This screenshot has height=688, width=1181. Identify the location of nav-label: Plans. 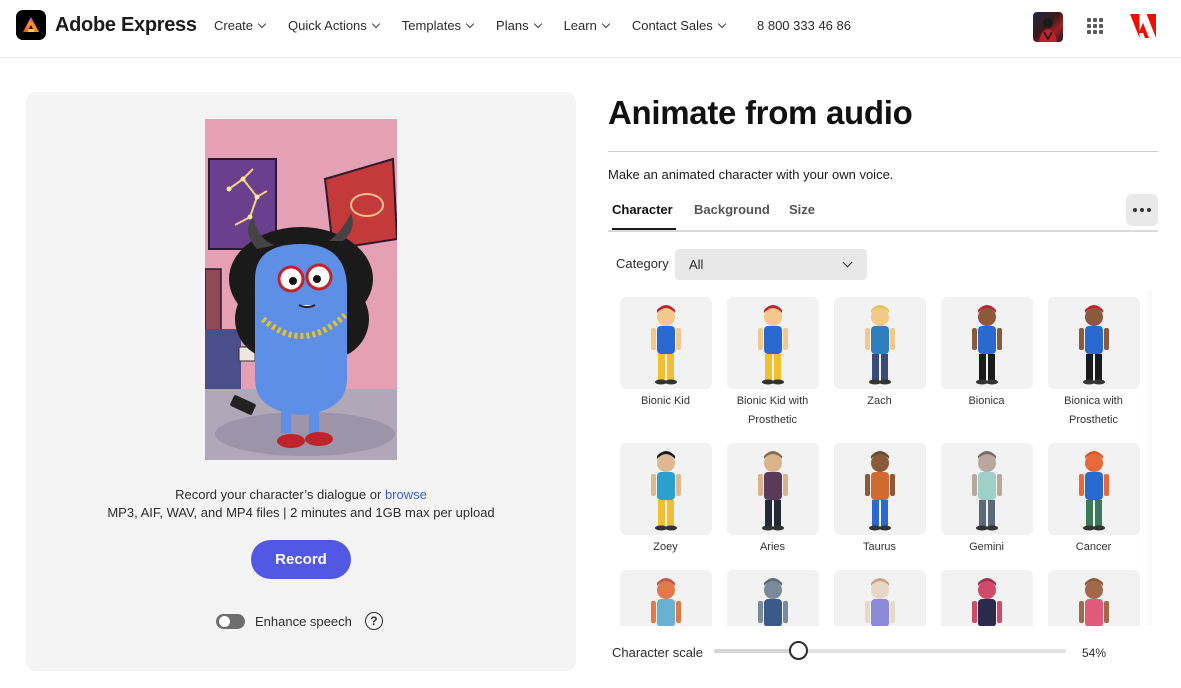
(512, 25).